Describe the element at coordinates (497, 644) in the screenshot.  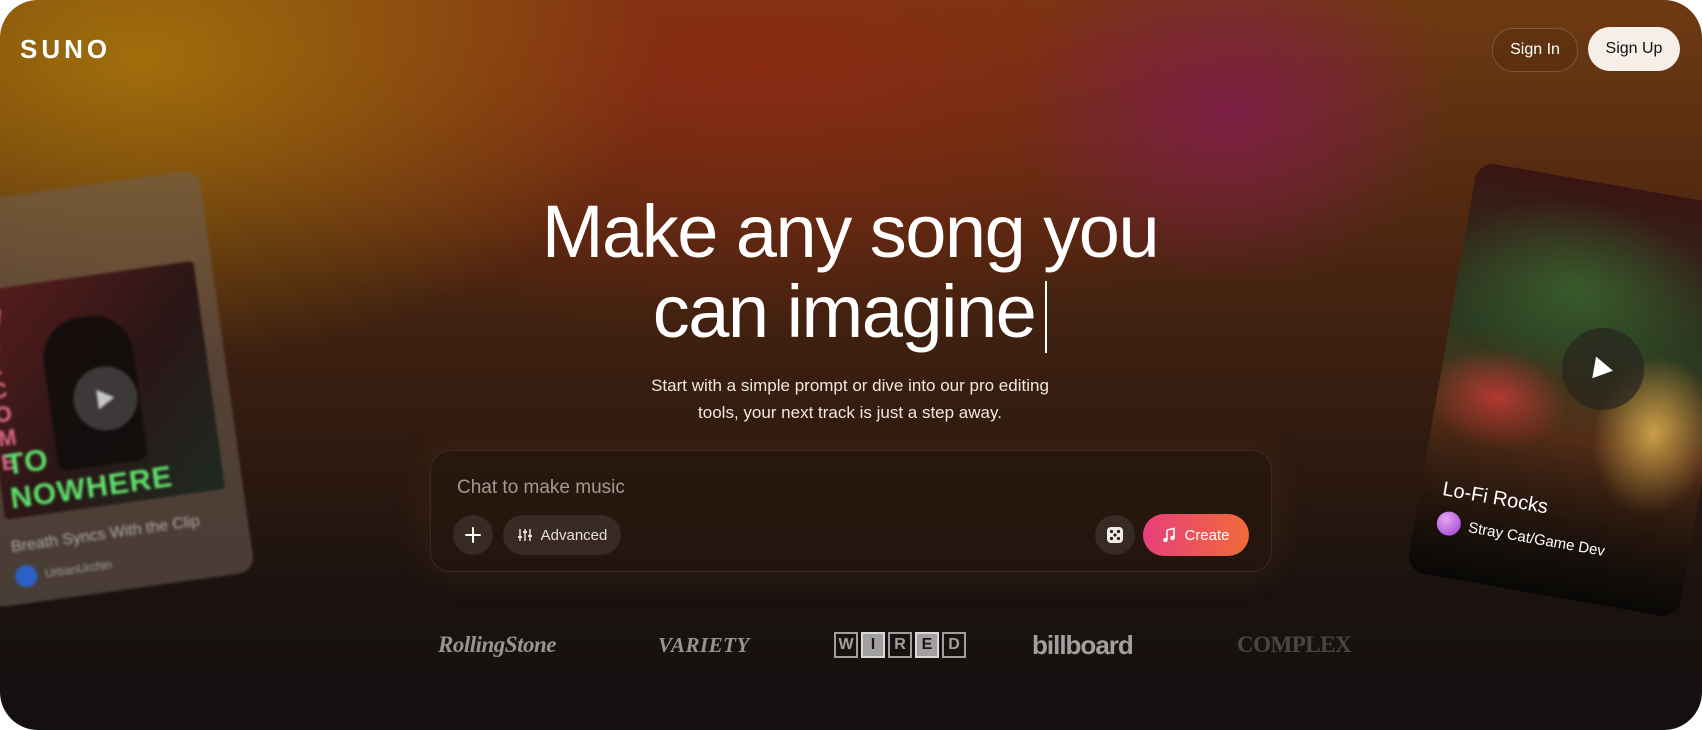
I see `rolling-stone-logo: RollingStone` at that location.